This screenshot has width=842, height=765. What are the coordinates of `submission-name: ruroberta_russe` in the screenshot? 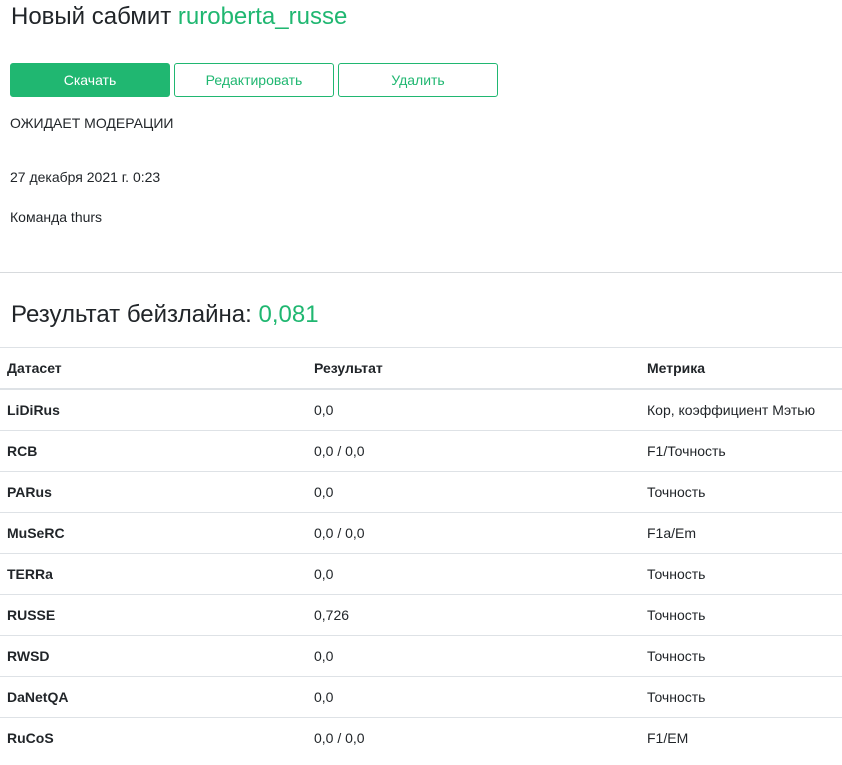 It's located at (262, 16).